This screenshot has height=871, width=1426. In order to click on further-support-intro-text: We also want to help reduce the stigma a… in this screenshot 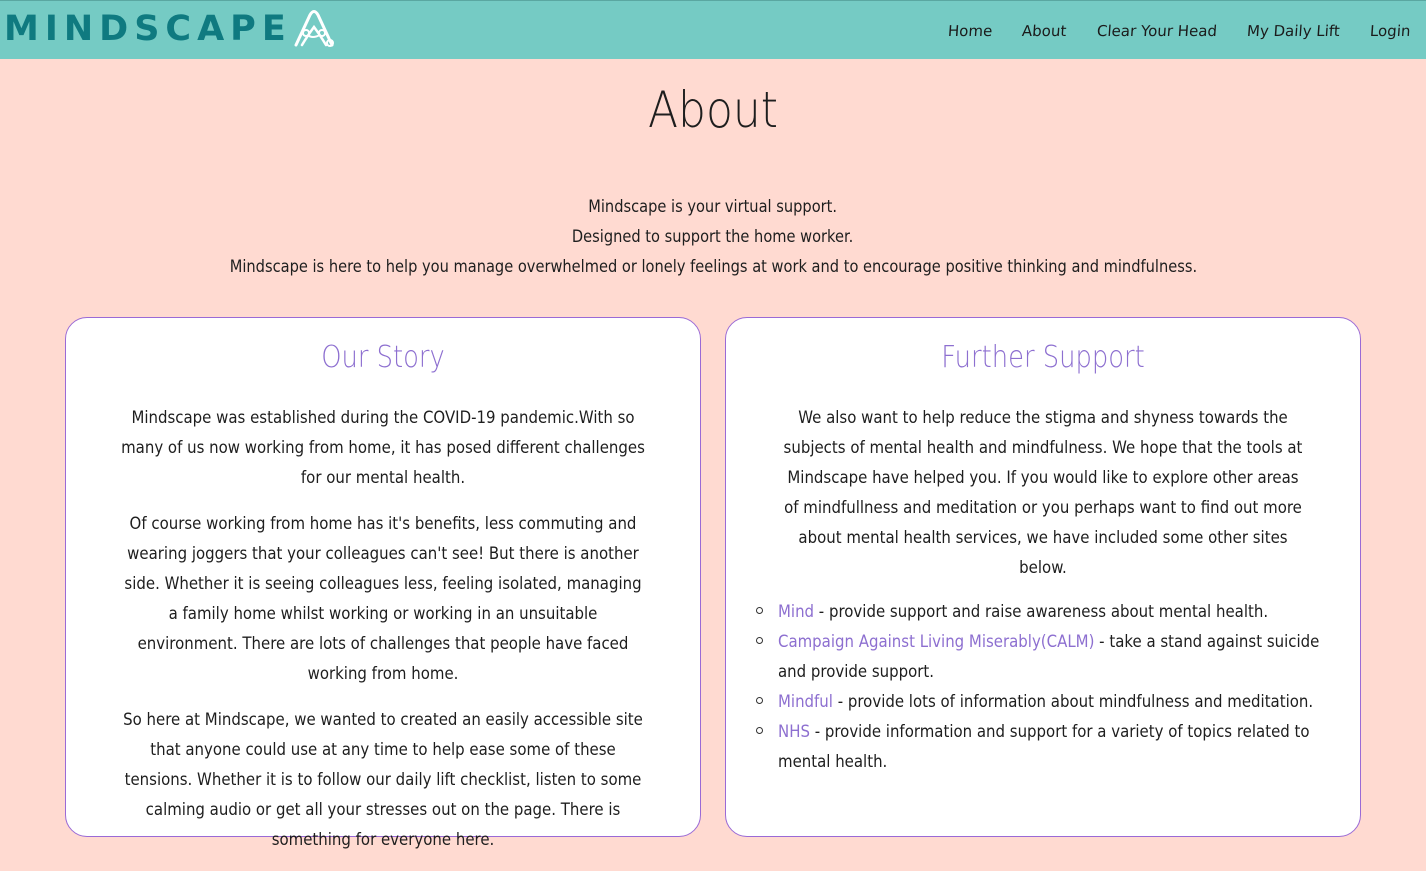, I will do `click(1043, 493)`.